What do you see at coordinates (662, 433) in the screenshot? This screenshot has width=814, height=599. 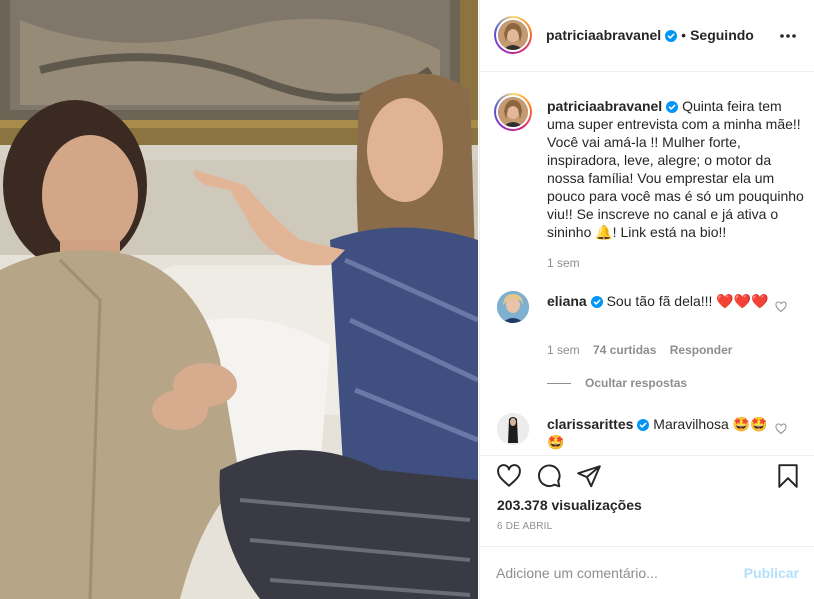 I see `comment-clarissarittes: clarissarittes Maravilhosa 🤩🤩🤩` at bounding box center [662, 433].